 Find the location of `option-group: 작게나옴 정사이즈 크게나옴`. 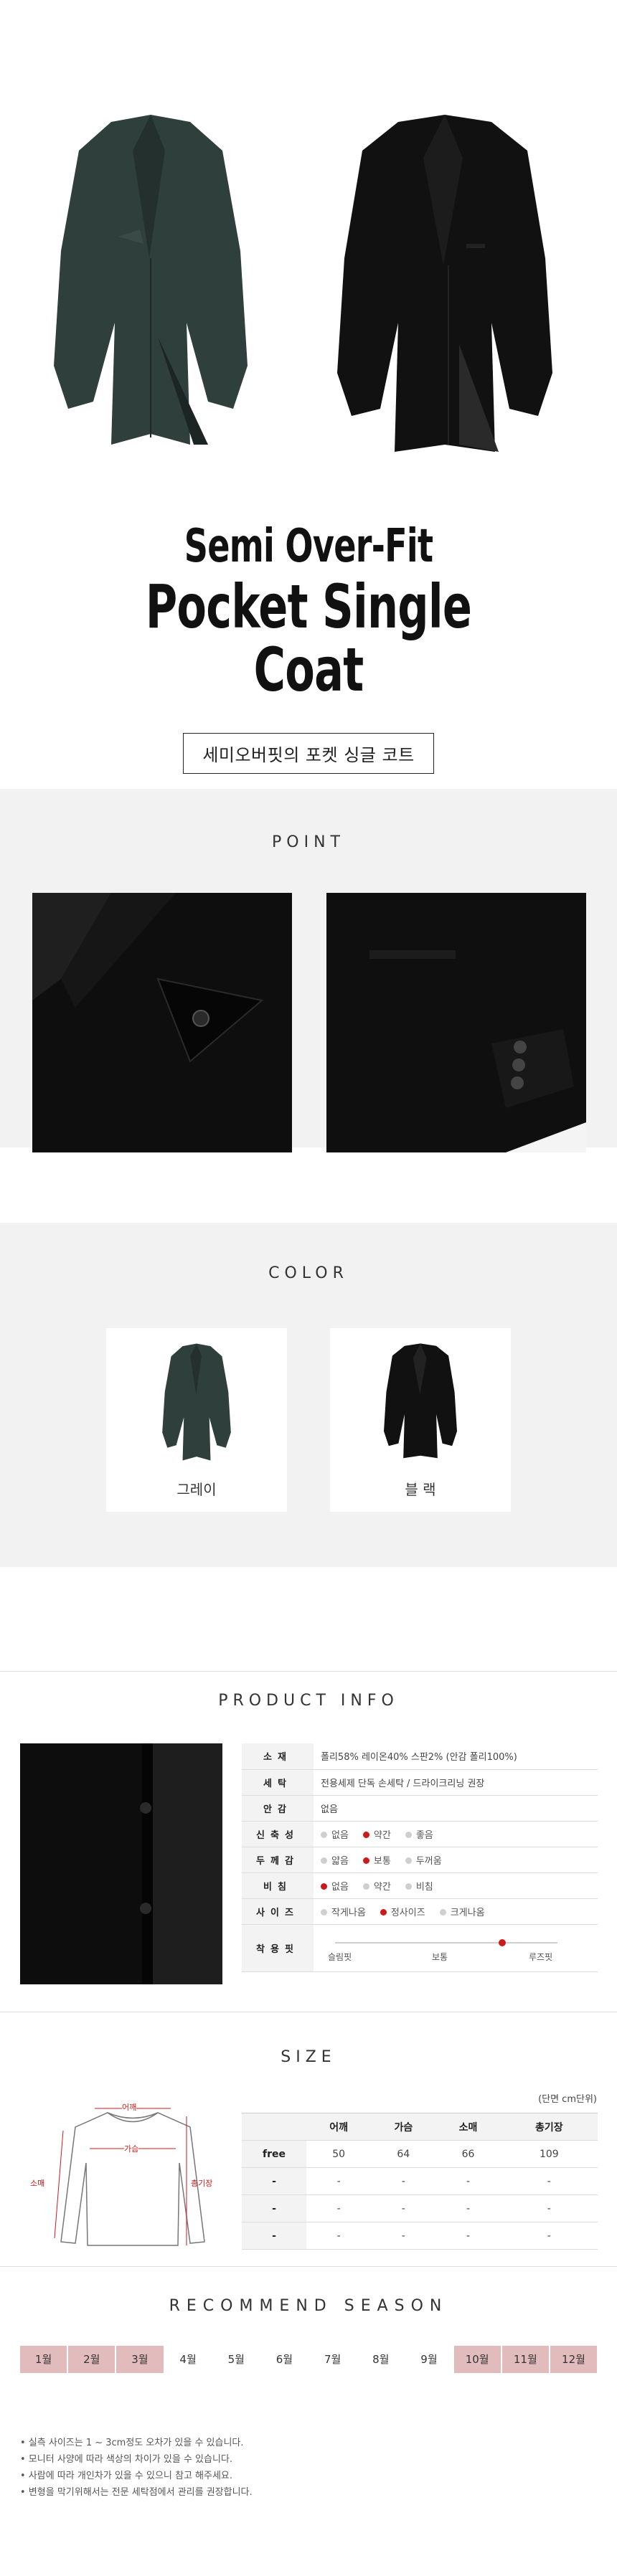

option-group: 작게나옴 정사이즈 크게나옴 is located at coordinates (456, 1911).